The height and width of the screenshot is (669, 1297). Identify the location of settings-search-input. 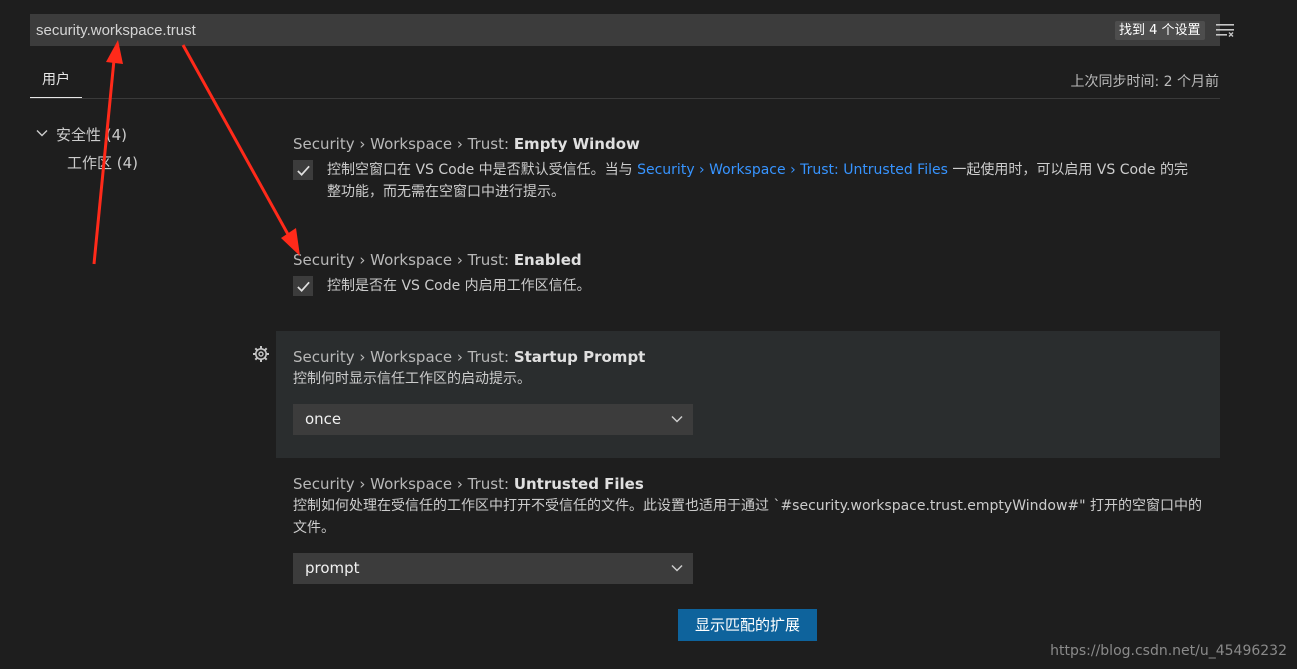
(550, 30).